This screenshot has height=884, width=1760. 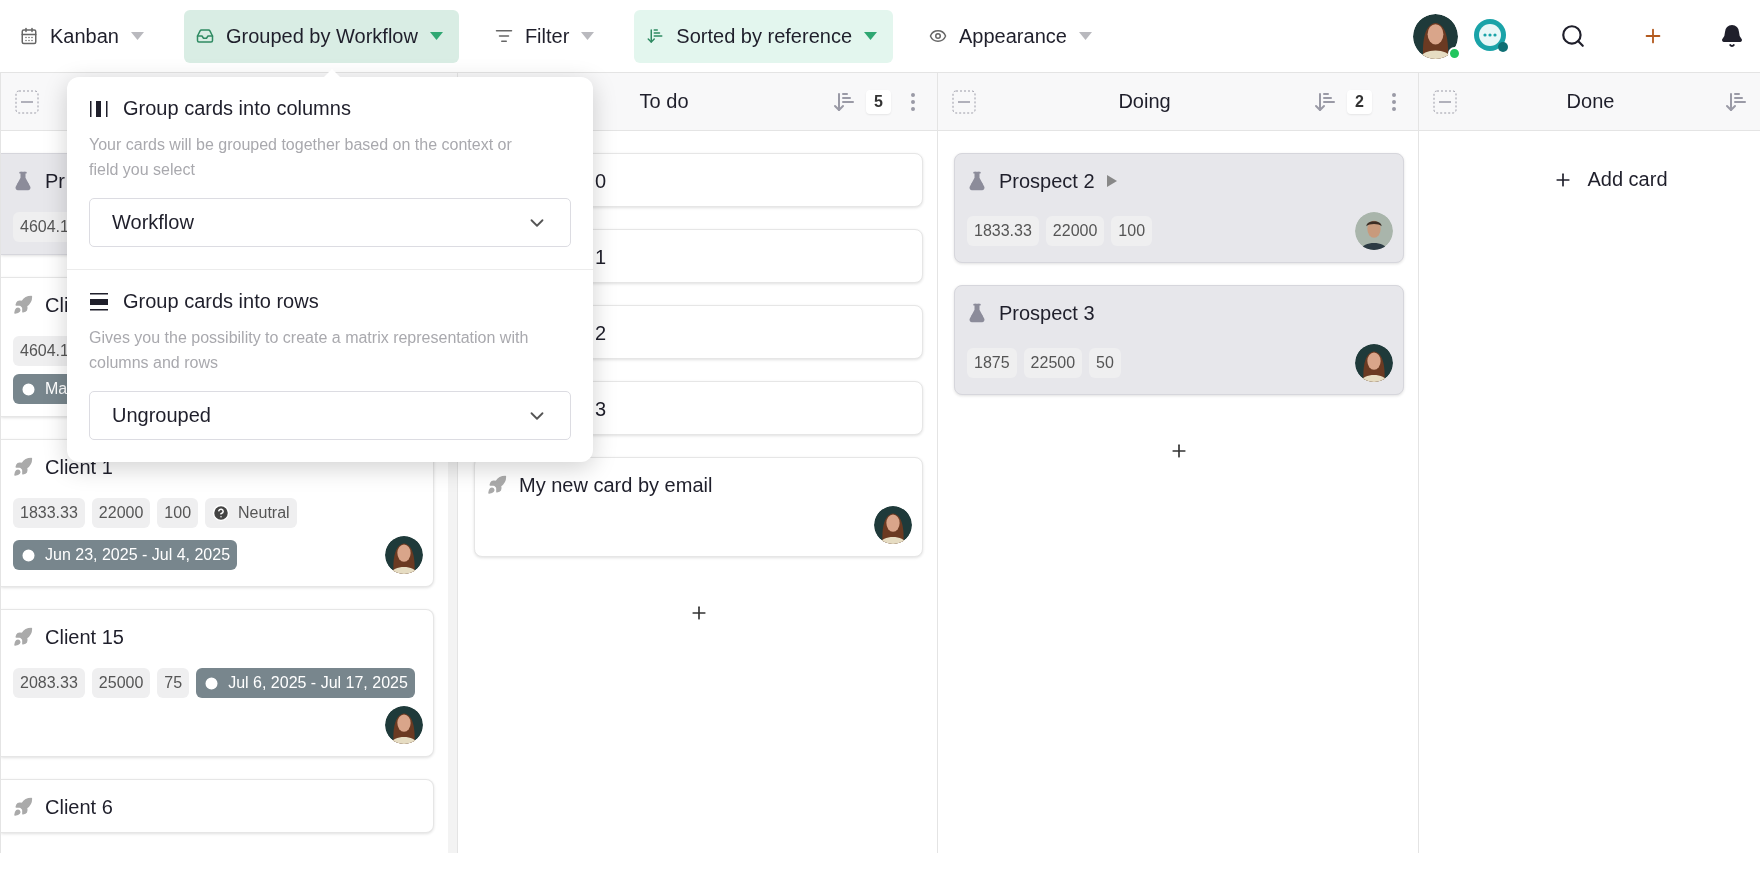 I want to click on value-chip: 1875, so click(x=992, y=363).